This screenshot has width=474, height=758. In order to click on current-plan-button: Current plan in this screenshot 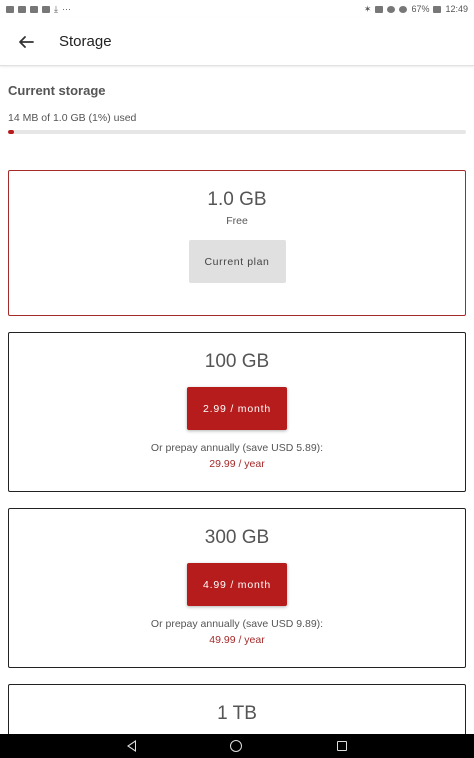, I will do `click(237, 261)`.